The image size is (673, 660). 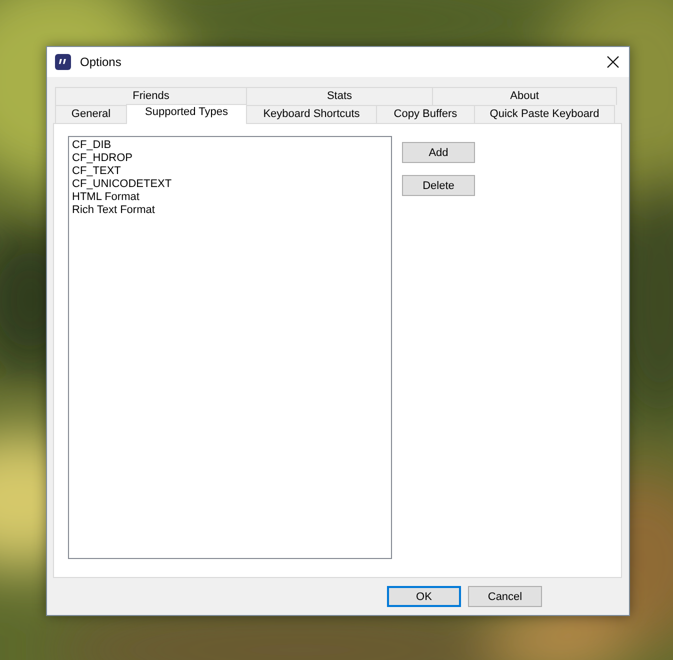 I want to click on list-item: CF_DIB, so click(x=230, y=145).